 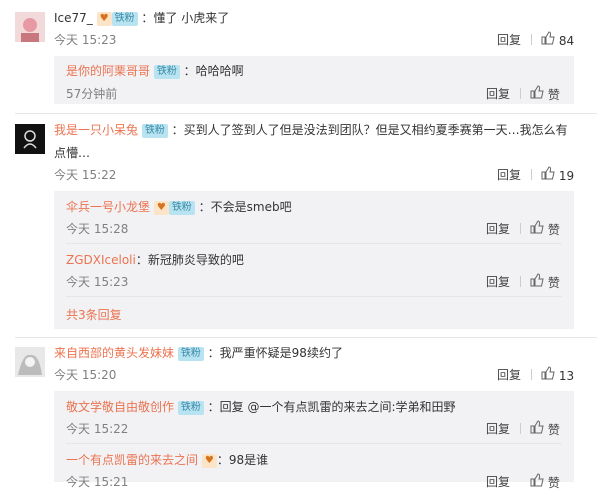 What do you see at coordinates (566, 176) in the screenshot?
I see `like-count: 19` at bounding box center [566, 176].